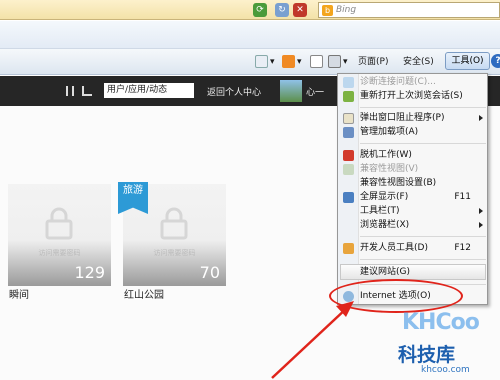  What do you see at coordinates (385, 225) in the screenshot?
I see `menu-item-label: 浏览器栏(X)` at bounding box center [385, 225].